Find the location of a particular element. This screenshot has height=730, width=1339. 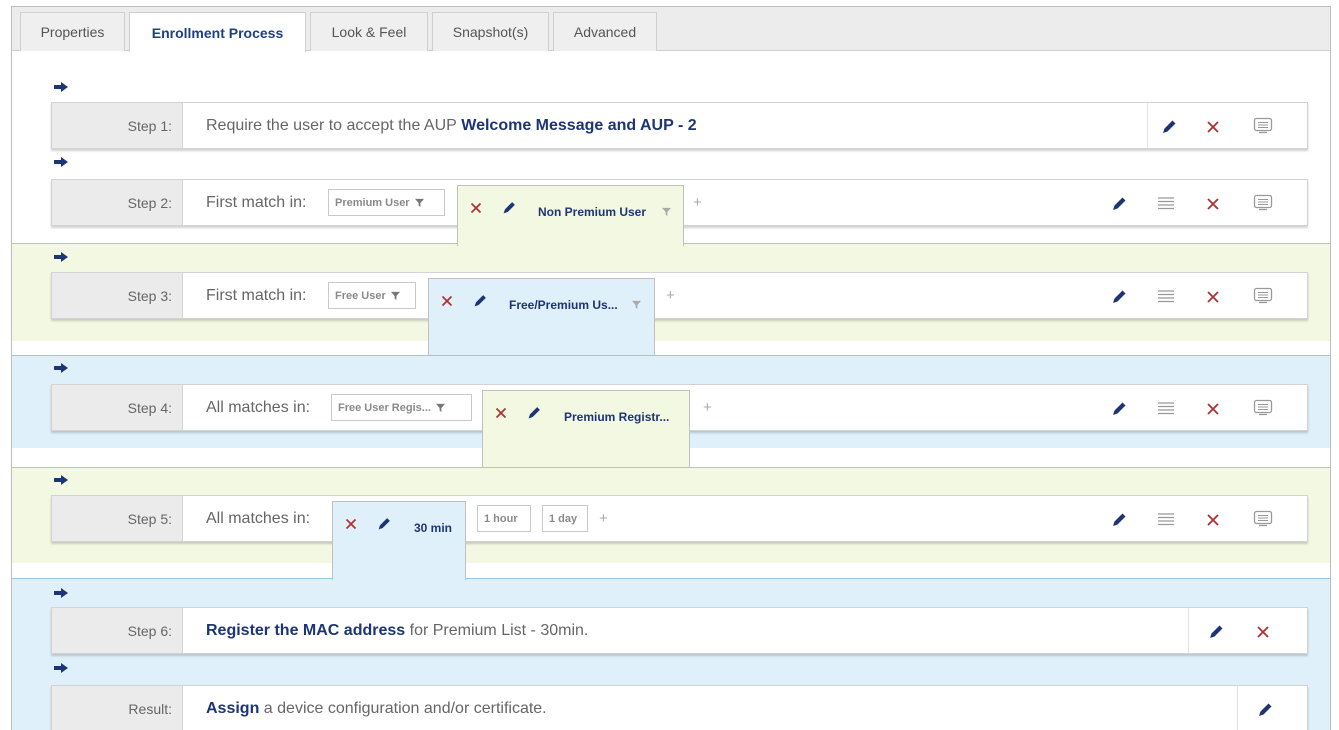

tab-snapshots: Snapshot(s) is located at coordinates (490, 31).